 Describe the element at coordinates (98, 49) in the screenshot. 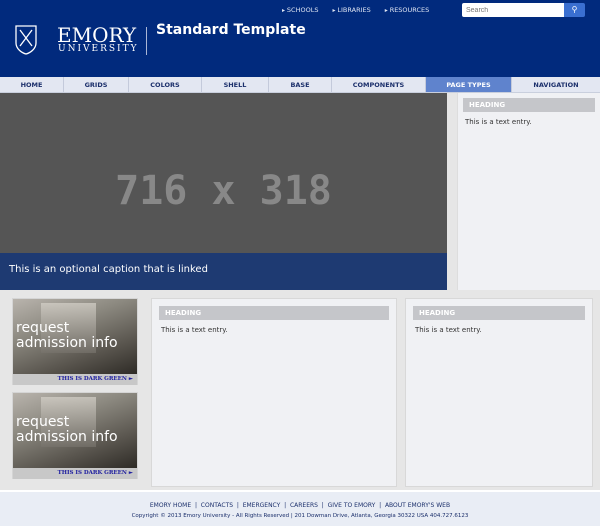

I see `logo-subtext: UNIVERSITY` at that location.